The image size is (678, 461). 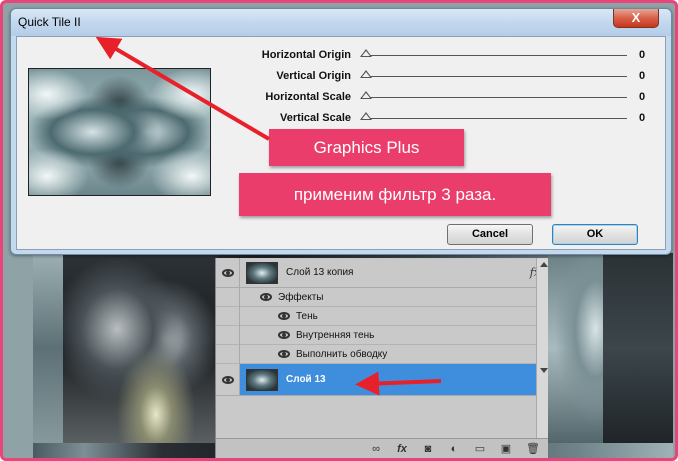 I want to click on effects-label: Эффекты, so click(x=301, y=297).